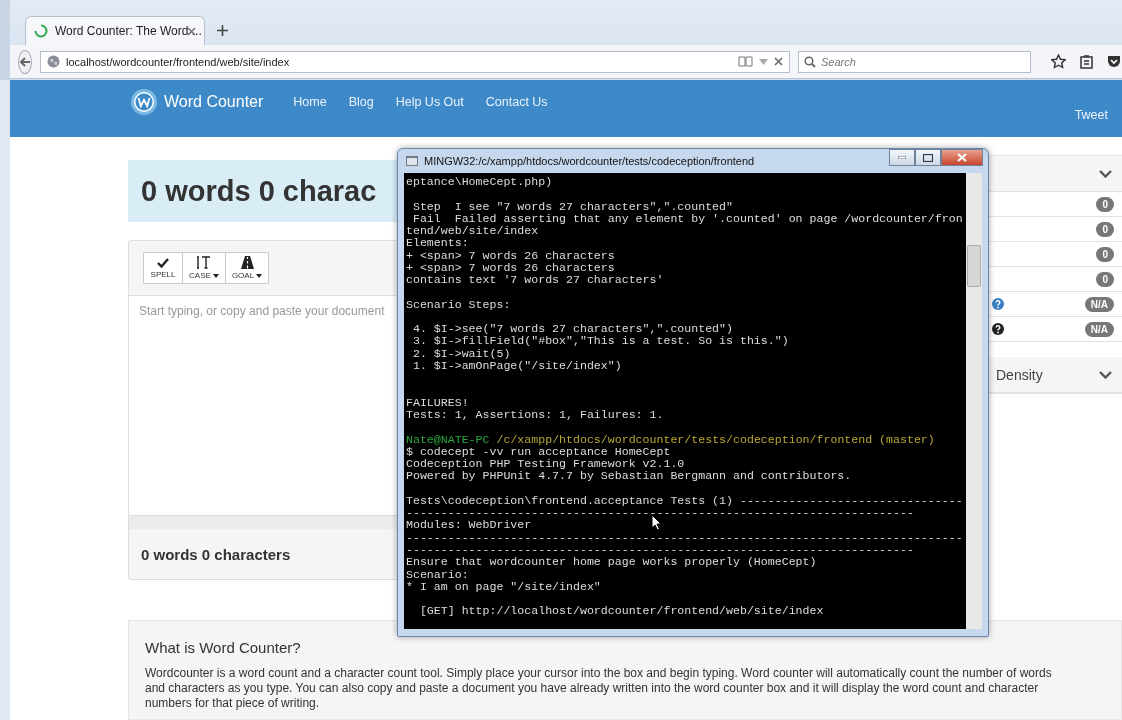 This screenshot has width=1122, height=720. Describe the element at coordinates (247, 268) in the screenshot. I see `toolbar-button: GOAL` at that location.